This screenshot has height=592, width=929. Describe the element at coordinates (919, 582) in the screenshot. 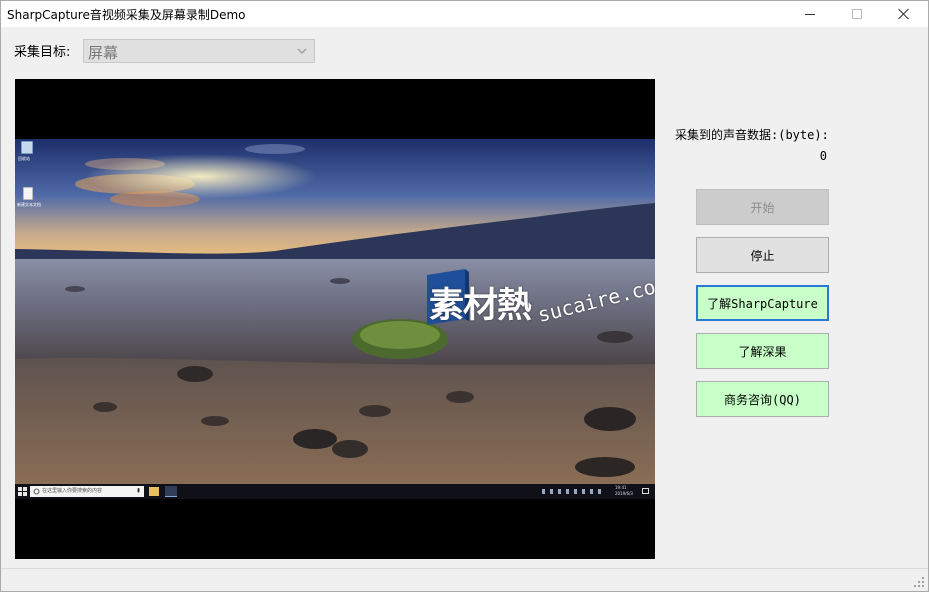

I see `resize-grip-icon` at that location.